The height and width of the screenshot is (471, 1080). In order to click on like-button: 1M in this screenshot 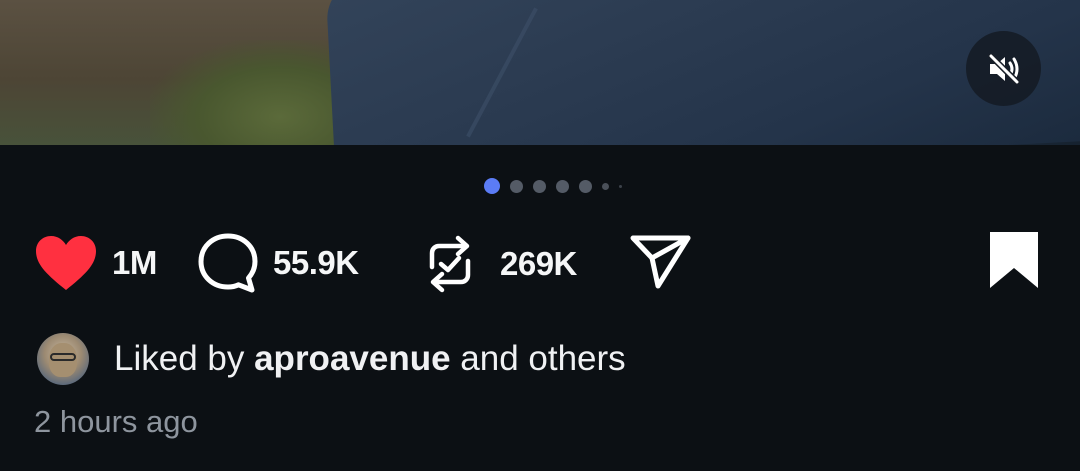, I will do `click(95, 263)`.